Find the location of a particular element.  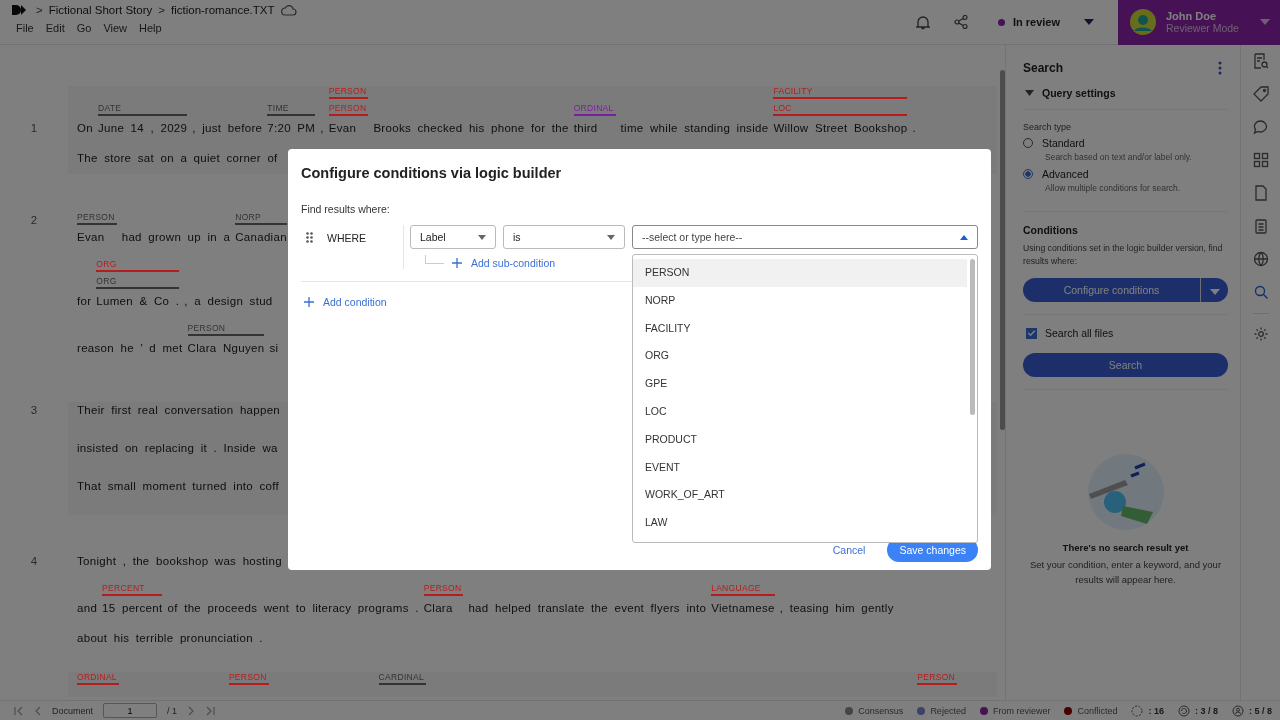

annotated-text: Lumen & Co . is located at coordinates (138, 301).